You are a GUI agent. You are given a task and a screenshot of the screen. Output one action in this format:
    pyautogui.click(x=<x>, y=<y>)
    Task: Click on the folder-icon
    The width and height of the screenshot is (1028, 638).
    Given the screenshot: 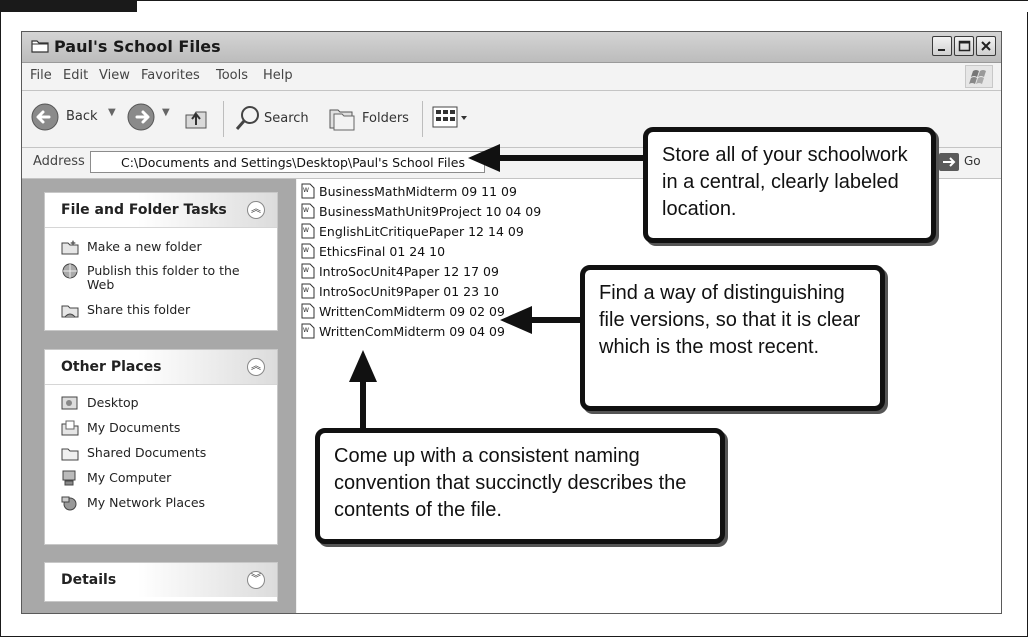 What is the action you would take?
    pyautogui.click(x=40, y=46)
    